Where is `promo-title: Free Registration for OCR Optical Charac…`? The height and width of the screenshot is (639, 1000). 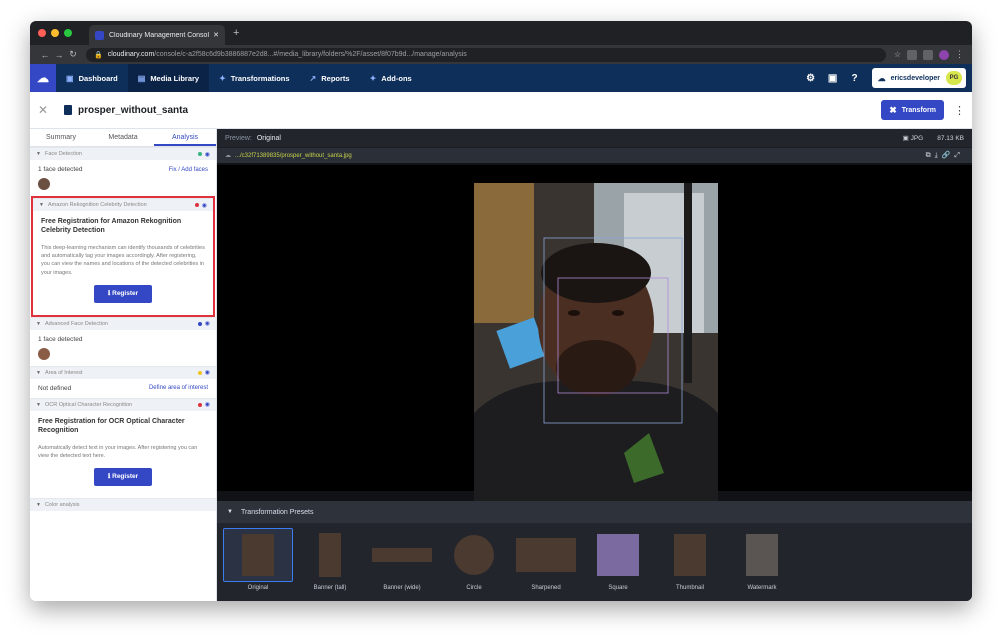
promo-title: Free Registration for OCR Optical Charac… is located at coordinates (111, 426).